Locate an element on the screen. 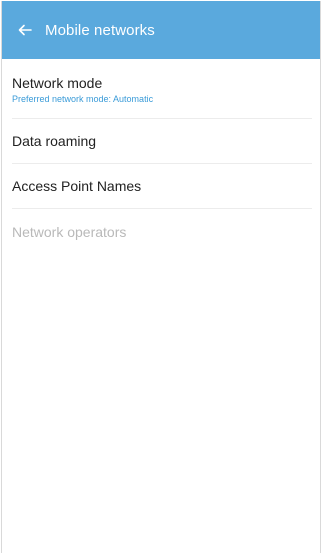  arrow-left-icon is located at coordinates (25, 30).